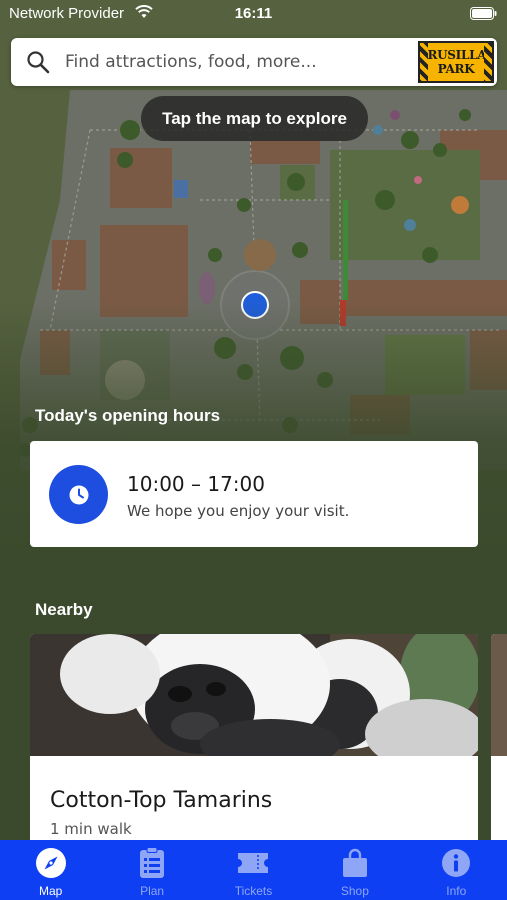 The height and width of the screenshot is (900, 507). What do you see at coordinates (354, 891) in the screenshot?
I see `tab-shop-label: Shop` at bounding box center [354, 891].